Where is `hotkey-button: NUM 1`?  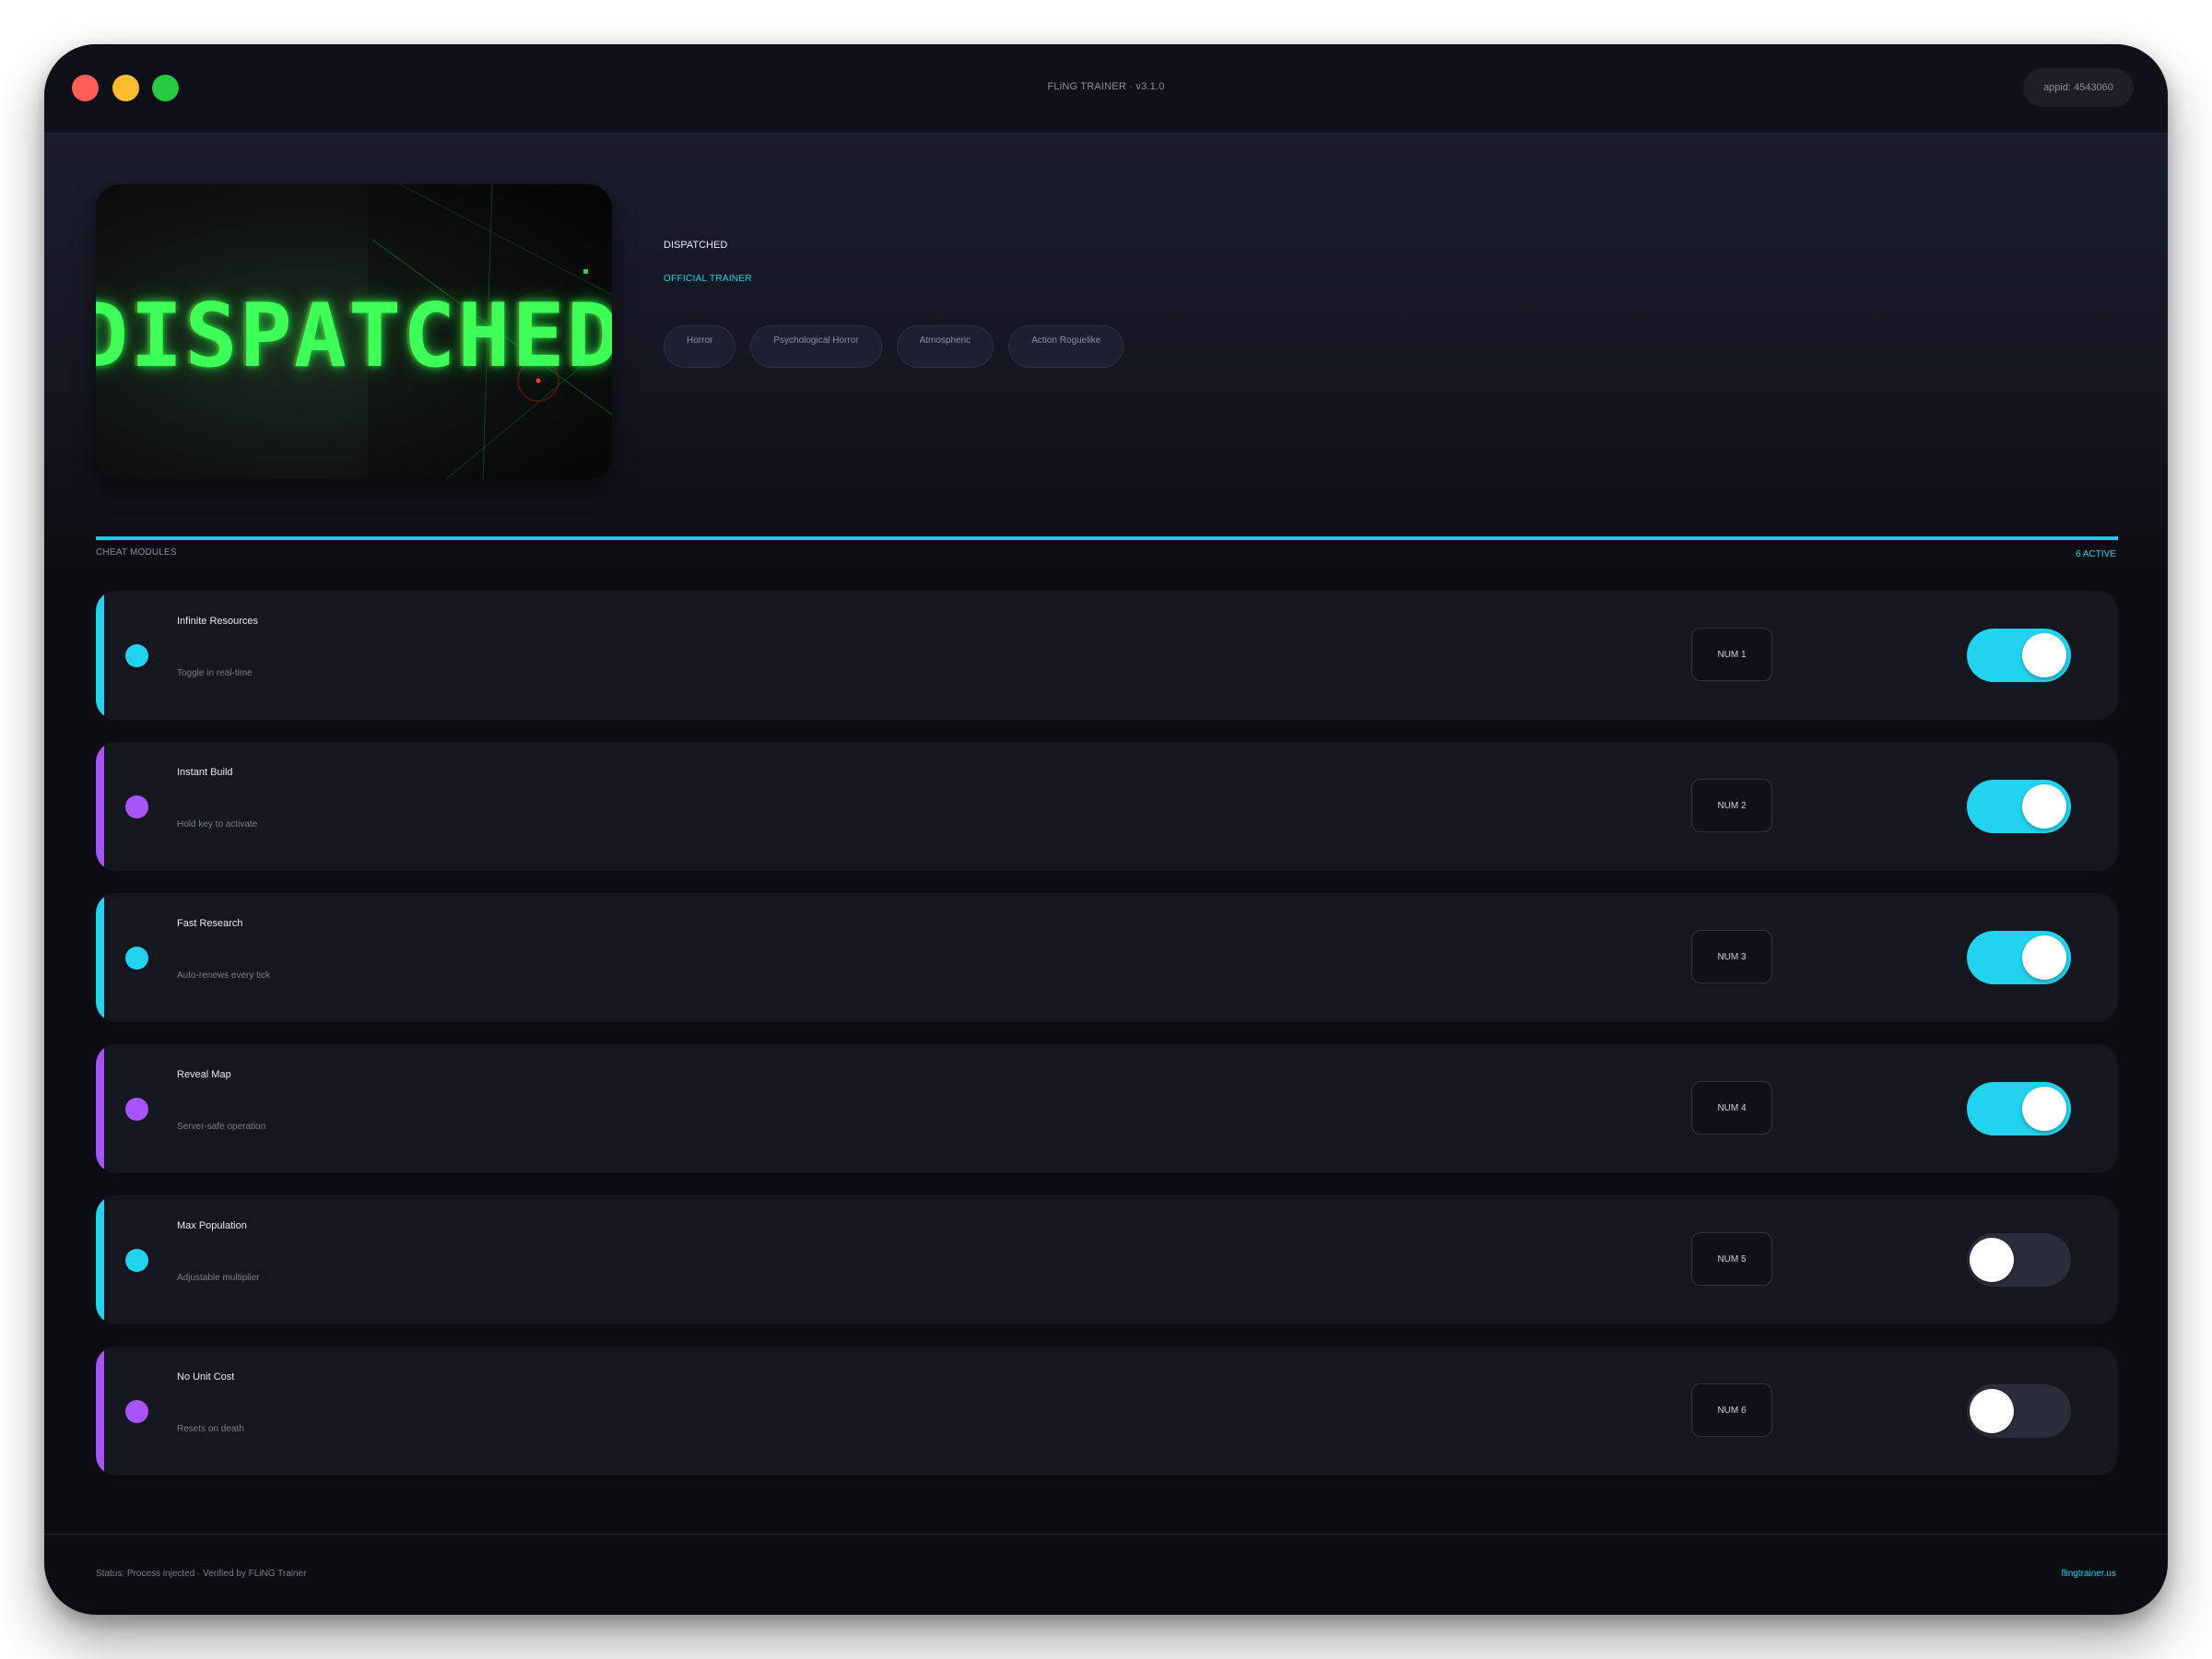 hotkey-button: NUM 1 is located at coordinates (1731, 654).